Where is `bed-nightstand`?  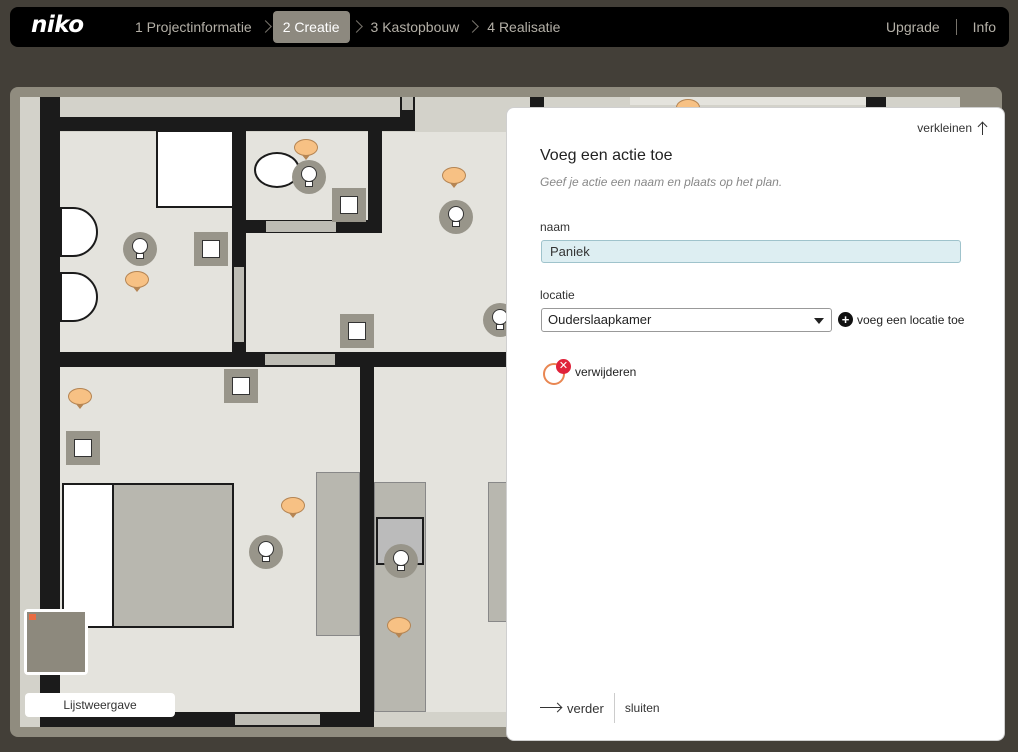
bed-nightstand is located at coordinates (88, 555).